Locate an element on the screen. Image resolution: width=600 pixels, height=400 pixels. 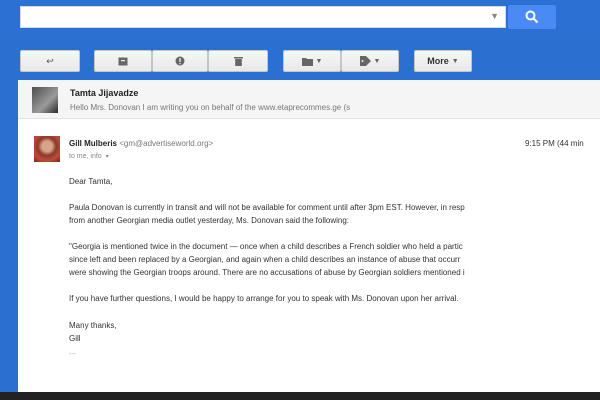
back-button: ↩ is located at coordinates (50, 61).